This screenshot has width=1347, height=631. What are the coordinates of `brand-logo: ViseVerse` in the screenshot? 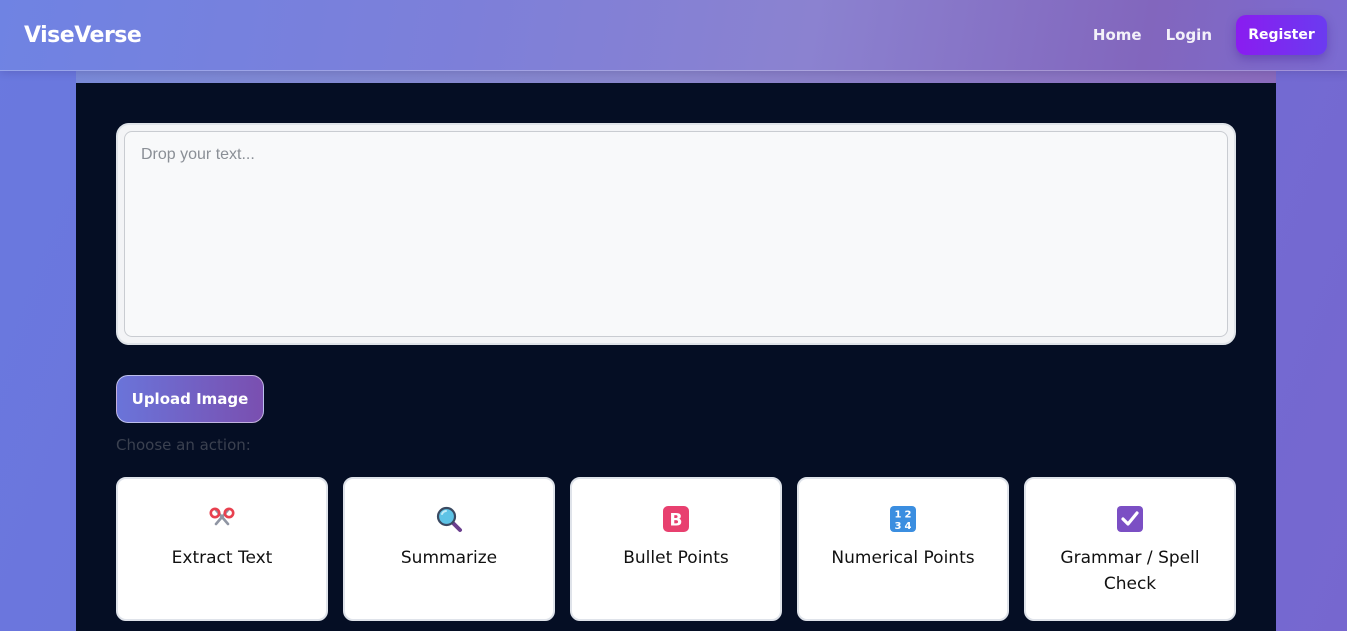 It's located at (83, 35).